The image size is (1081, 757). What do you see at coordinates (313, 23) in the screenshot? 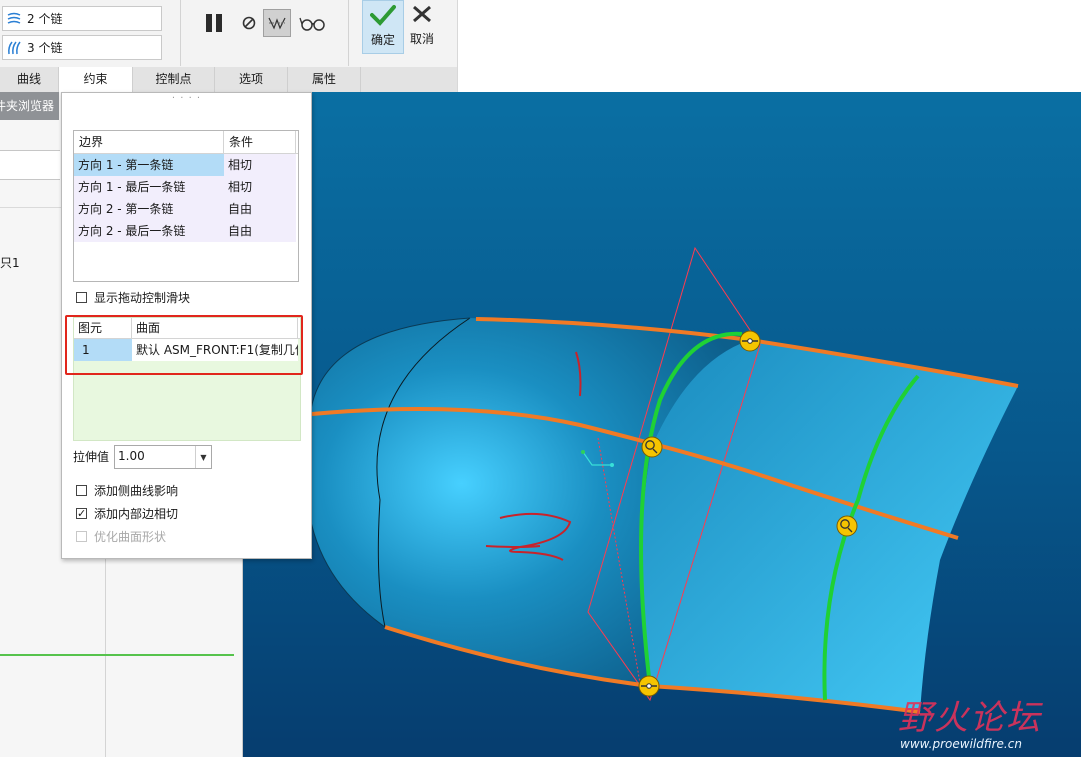
I see `glasses-icon` at bounding box center [313, 23].